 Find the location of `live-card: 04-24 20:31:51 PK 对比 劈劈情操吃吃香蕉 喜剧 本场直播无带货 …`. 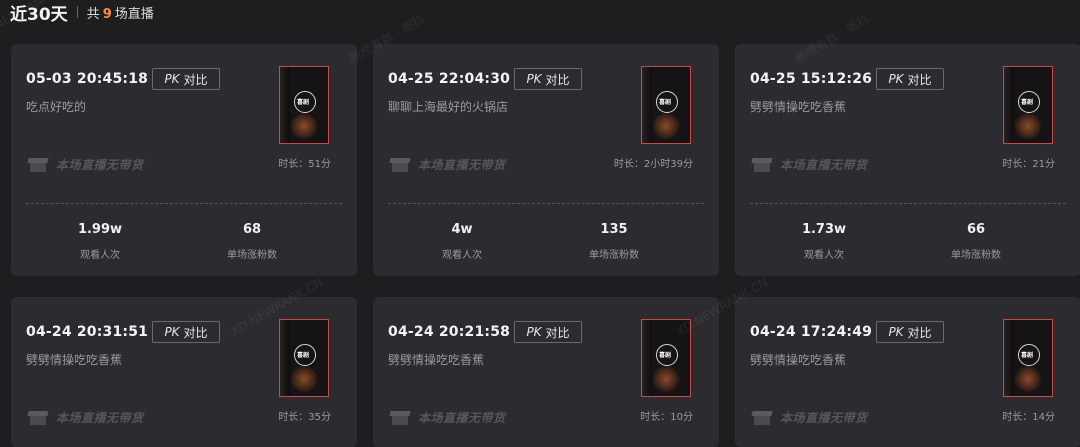

live-card: 04-24 20:31:51 PK 对比 劈劈情操吃吃香蕉 喜剧 本场直播无带货 … is located at coordinates (184, 372).